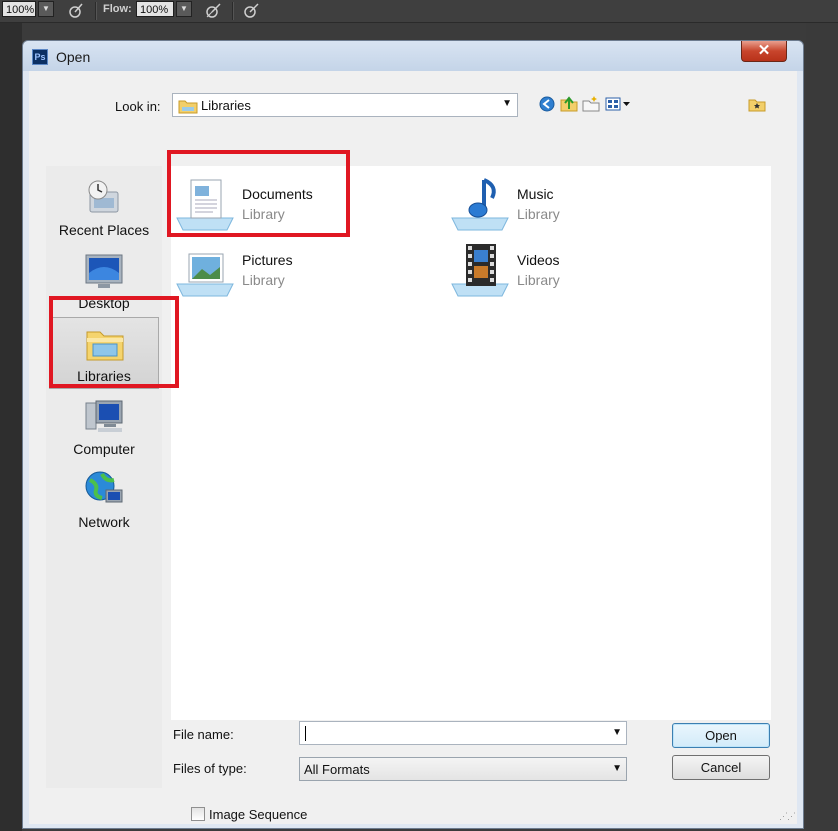  What do you see at coordinates (104, 449) in the screenshot?
I see `place-label: Computer` at bounding box center [104, 449].